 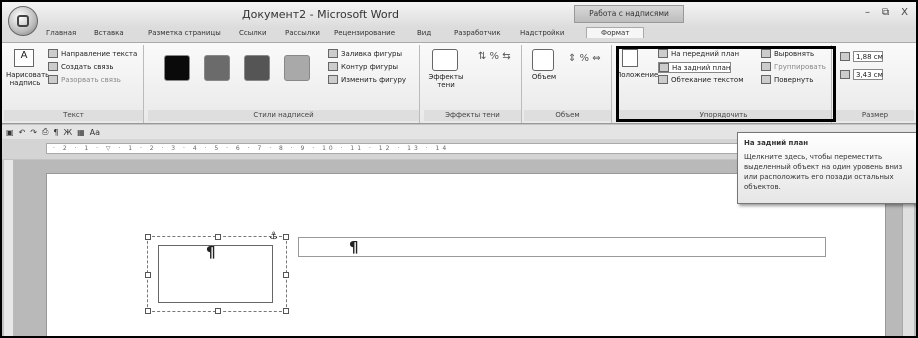 What do you see at coordinates (364, 33) in the screenshot?
I see `tab-review: Рецензирование` at bounding box center [364, 33].